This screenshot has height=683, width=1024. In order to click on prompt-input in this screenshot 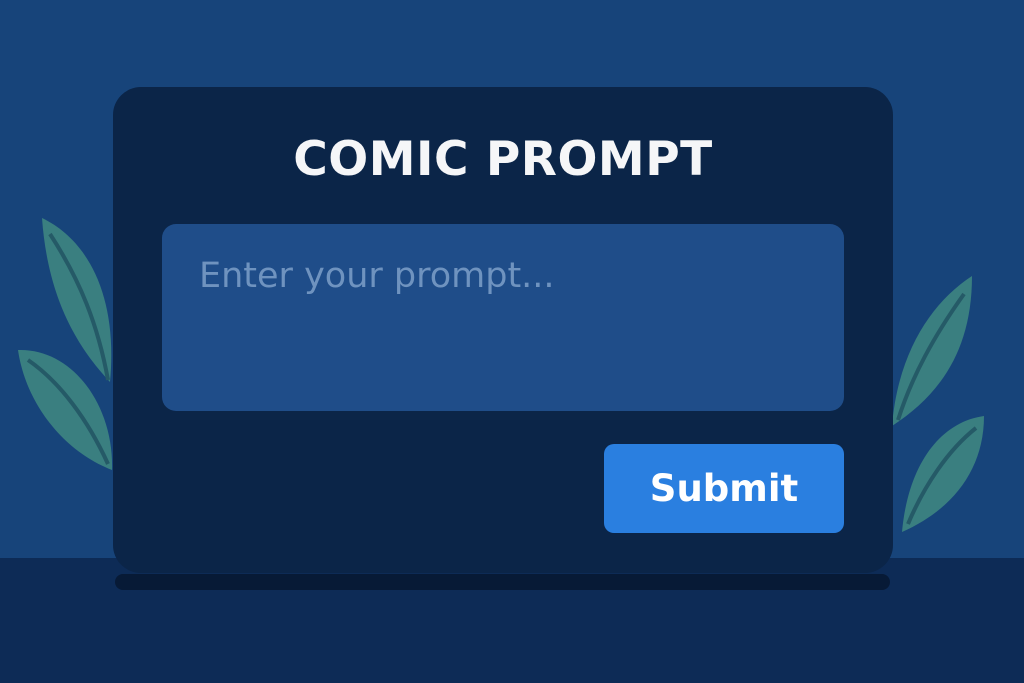, I will do `click(503, 317)`.